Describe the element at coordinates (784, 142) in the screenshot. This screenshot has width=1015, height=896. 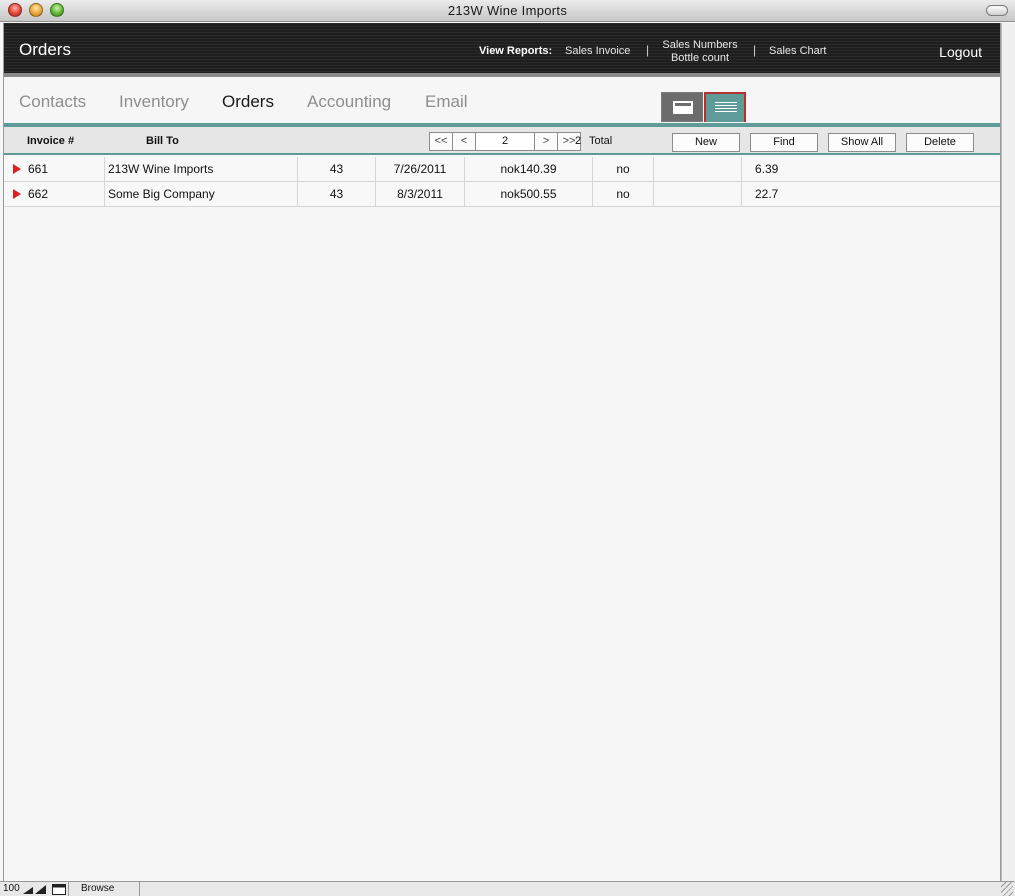
I see `find-button: Find` at that location.